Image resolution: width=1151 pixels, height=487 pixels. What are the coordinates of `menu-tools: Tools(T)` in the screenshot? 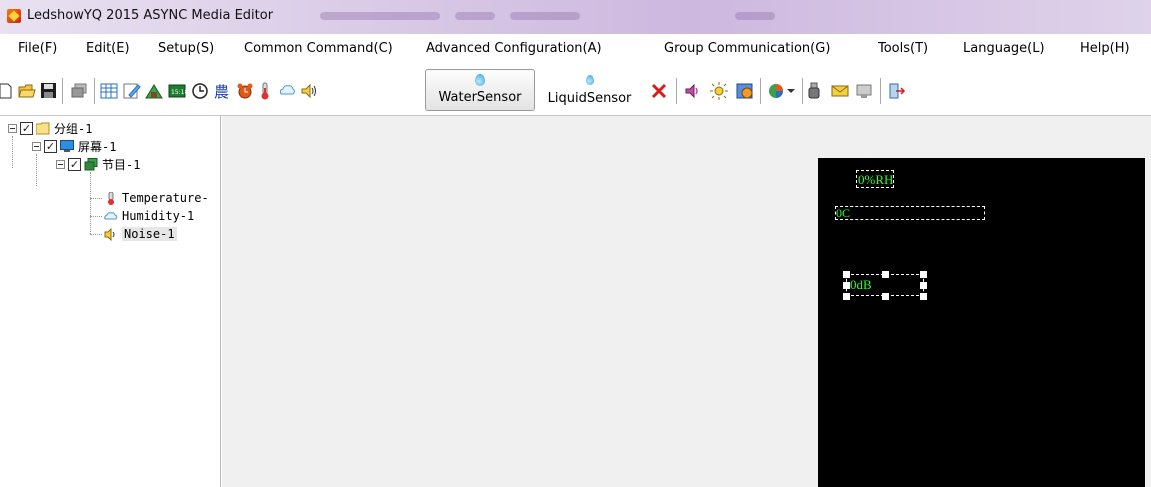 It's located at (903, 48).